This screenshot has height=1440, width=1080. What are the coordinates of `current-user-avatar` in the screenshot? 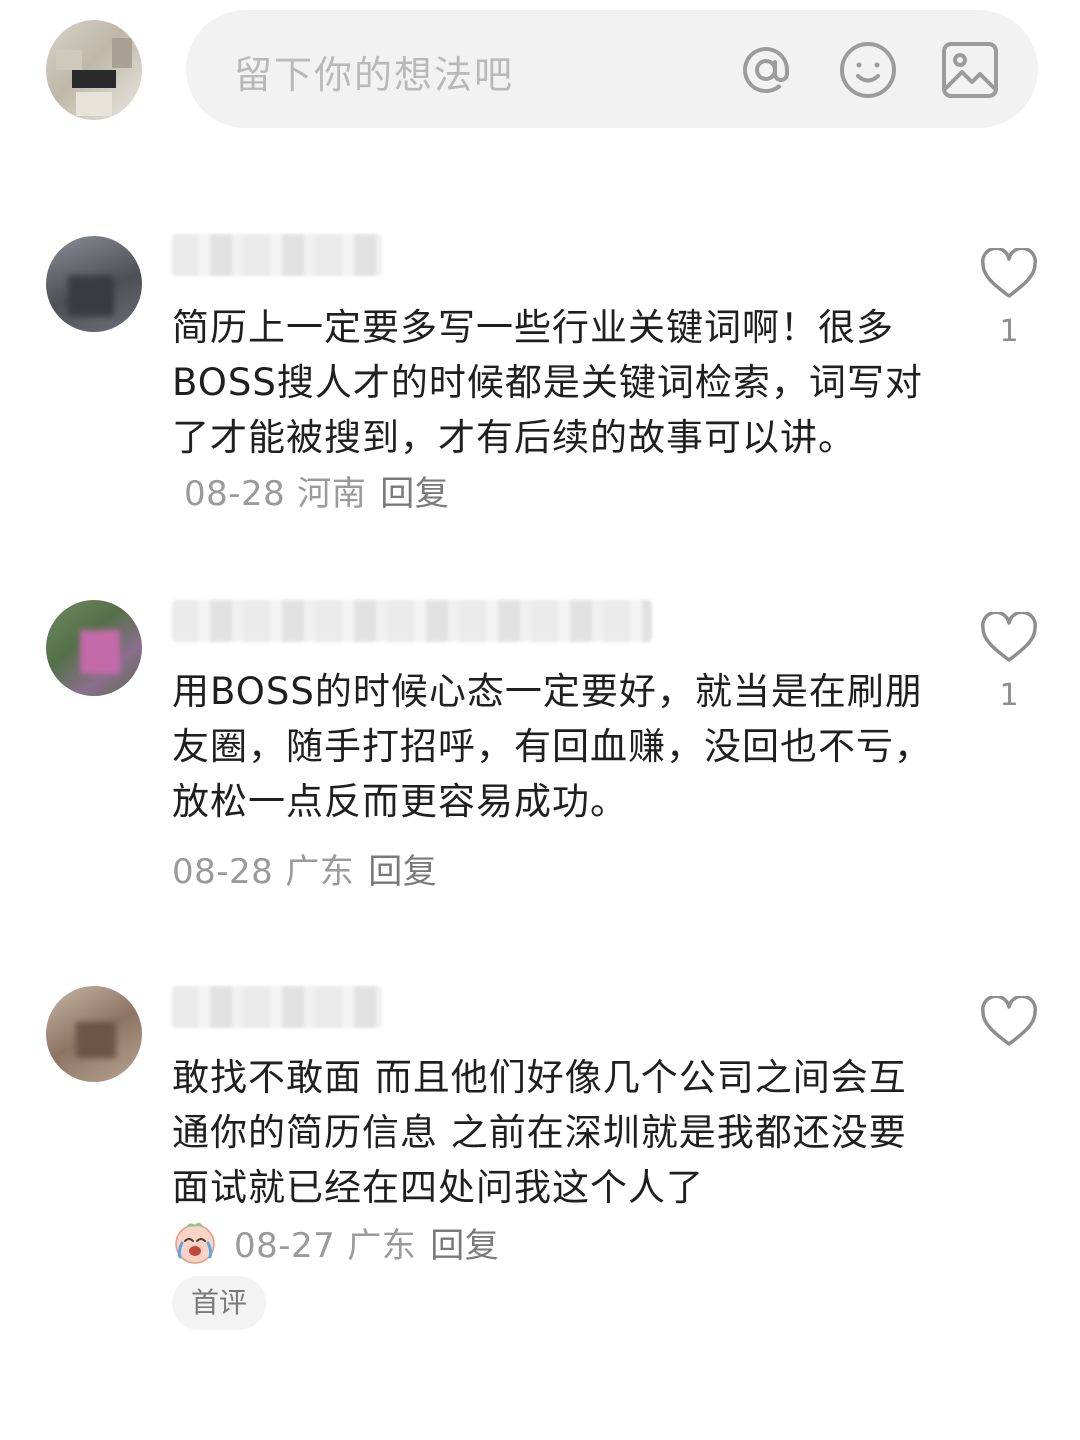 It's located at (94, 70).